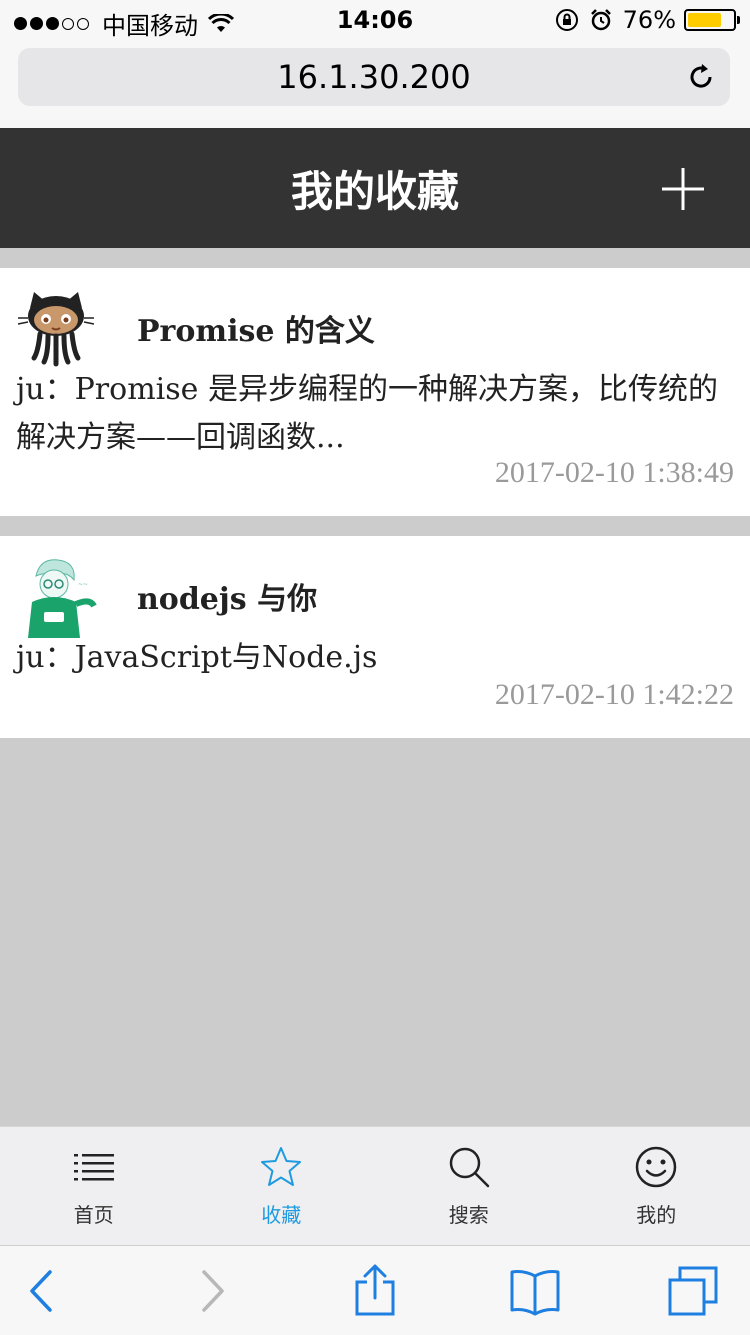 The width and height of the screenshot is (750, 1335). I want to click on tab-bar: 首页 收藏 搜索 我的, so click(375, 1186).